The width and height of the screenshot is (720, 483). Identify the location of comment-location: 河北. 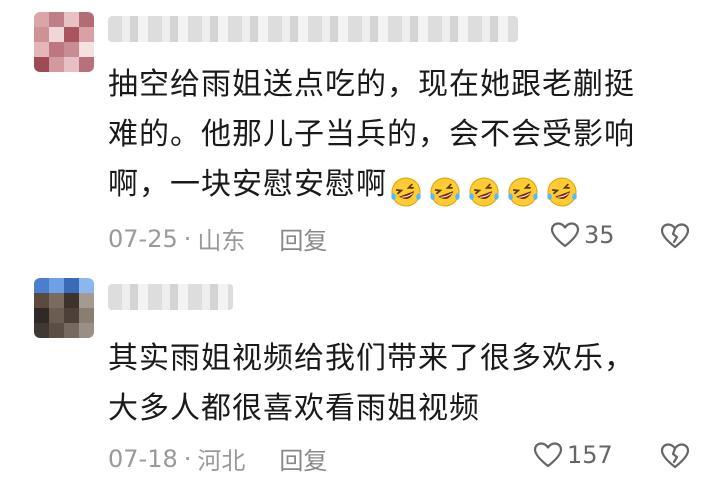
(221, 461).